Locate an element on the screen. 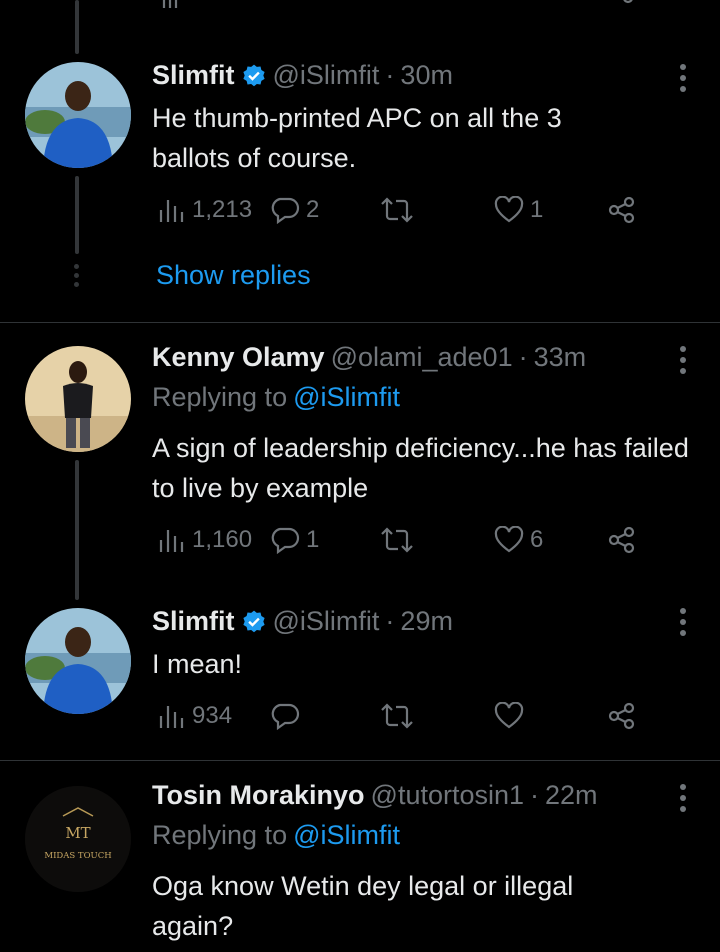 The width and height of the screenshot is (720, 952). avatar-logo-monogram: MT is located at coordinates (77, 833).